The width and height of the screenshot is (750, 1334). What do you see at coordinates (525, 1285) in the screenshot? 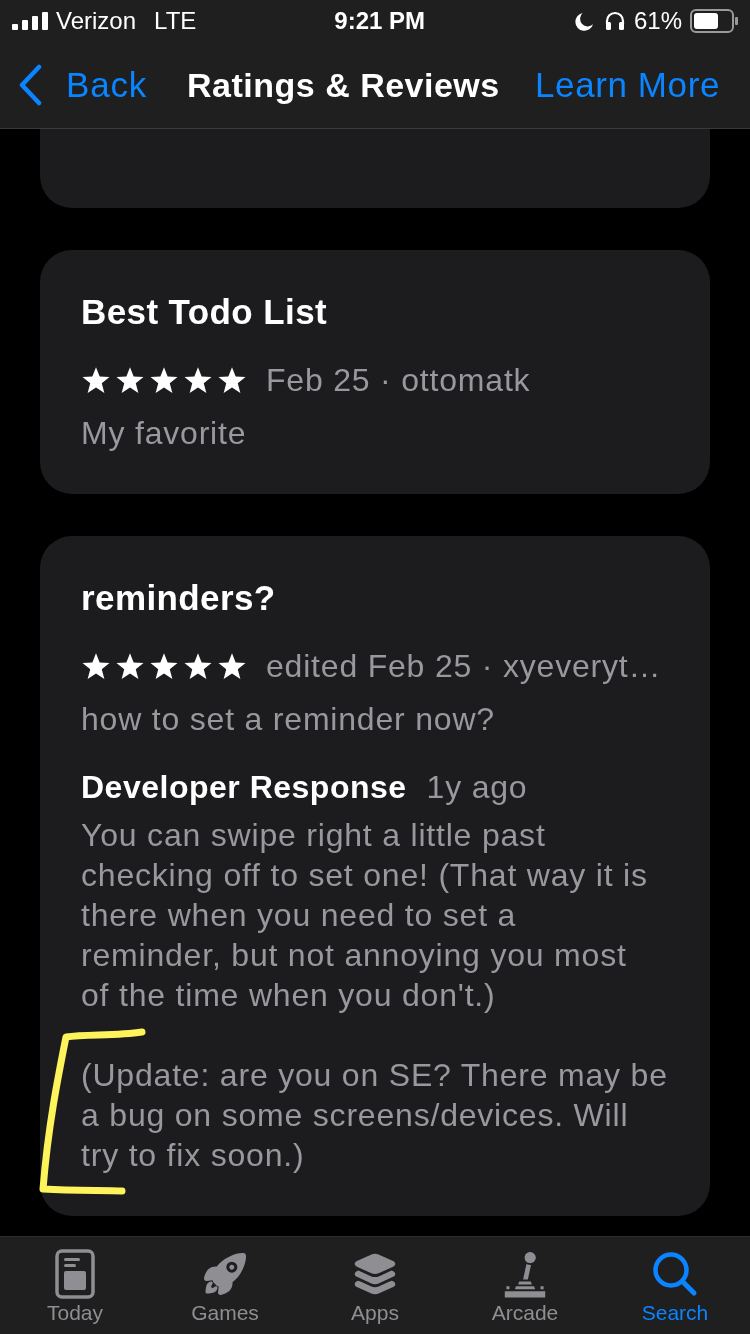
I see `tab-item: Arcade` at bounding box center [525, 1285].